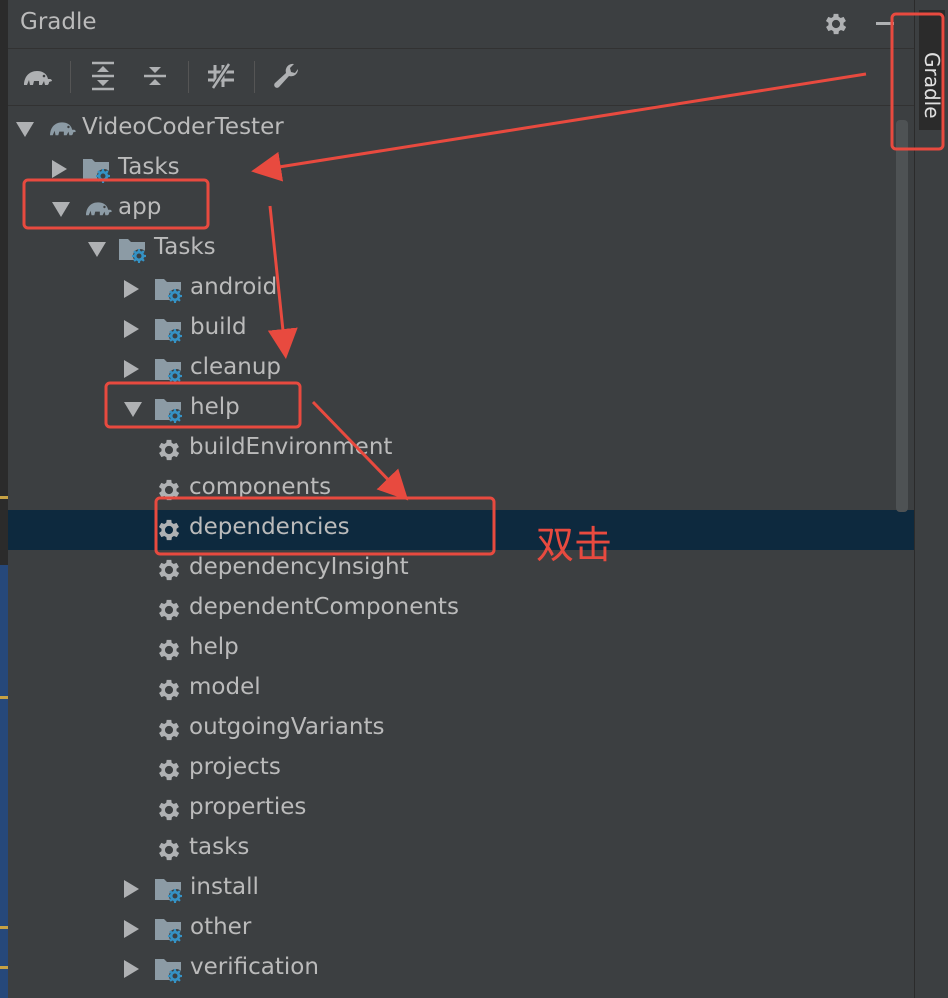 This screenshot has height=998, width=948. What do you see at coordinates (461, 330) in the screenshot?
I see `task-group-build: build` at bounding box center [461, 330].